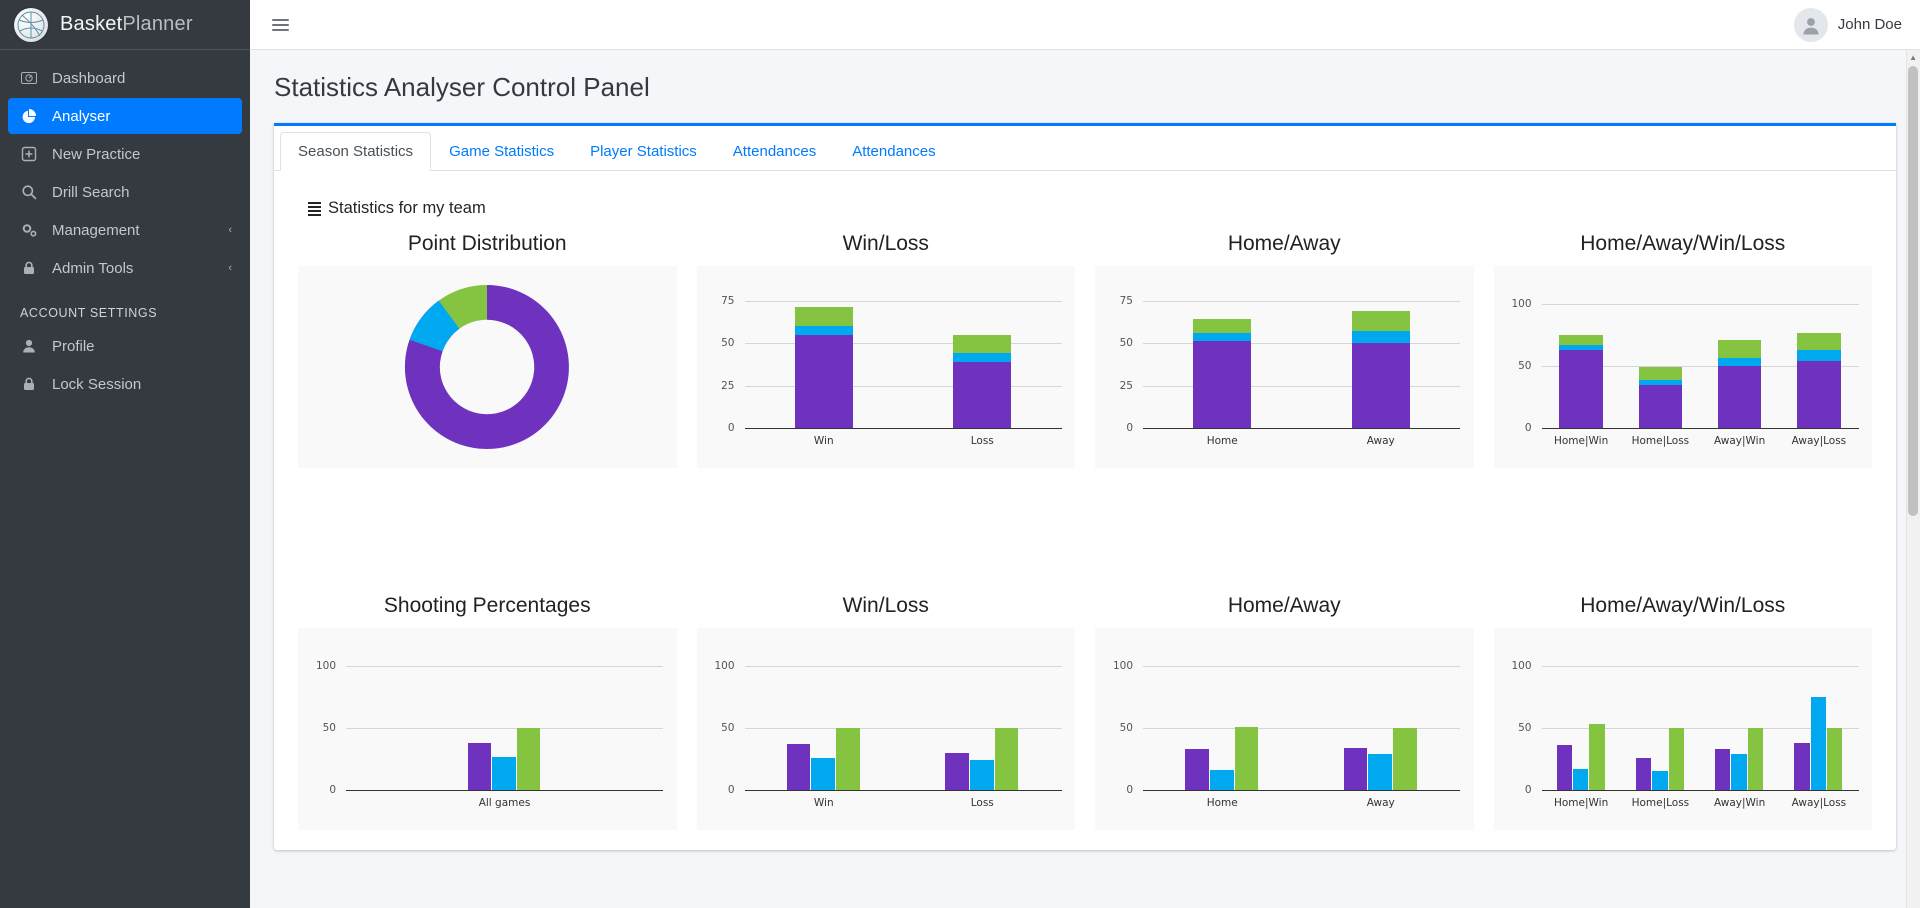 The image size is (1920, 908). Describe the element at coordinates (125, 346) in the screenshot. I see `sidebar-item-profile: Profile` at that location.